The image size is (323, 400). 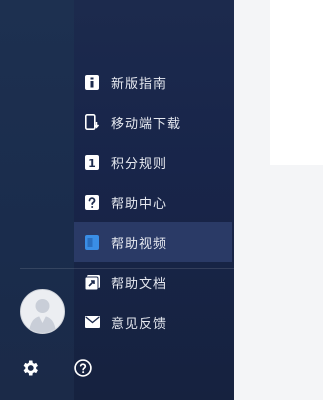 What do you see at coordinates (92, 122) in the screenshot?
I see `mobile-download-icon` at bounding box center [92, 122].